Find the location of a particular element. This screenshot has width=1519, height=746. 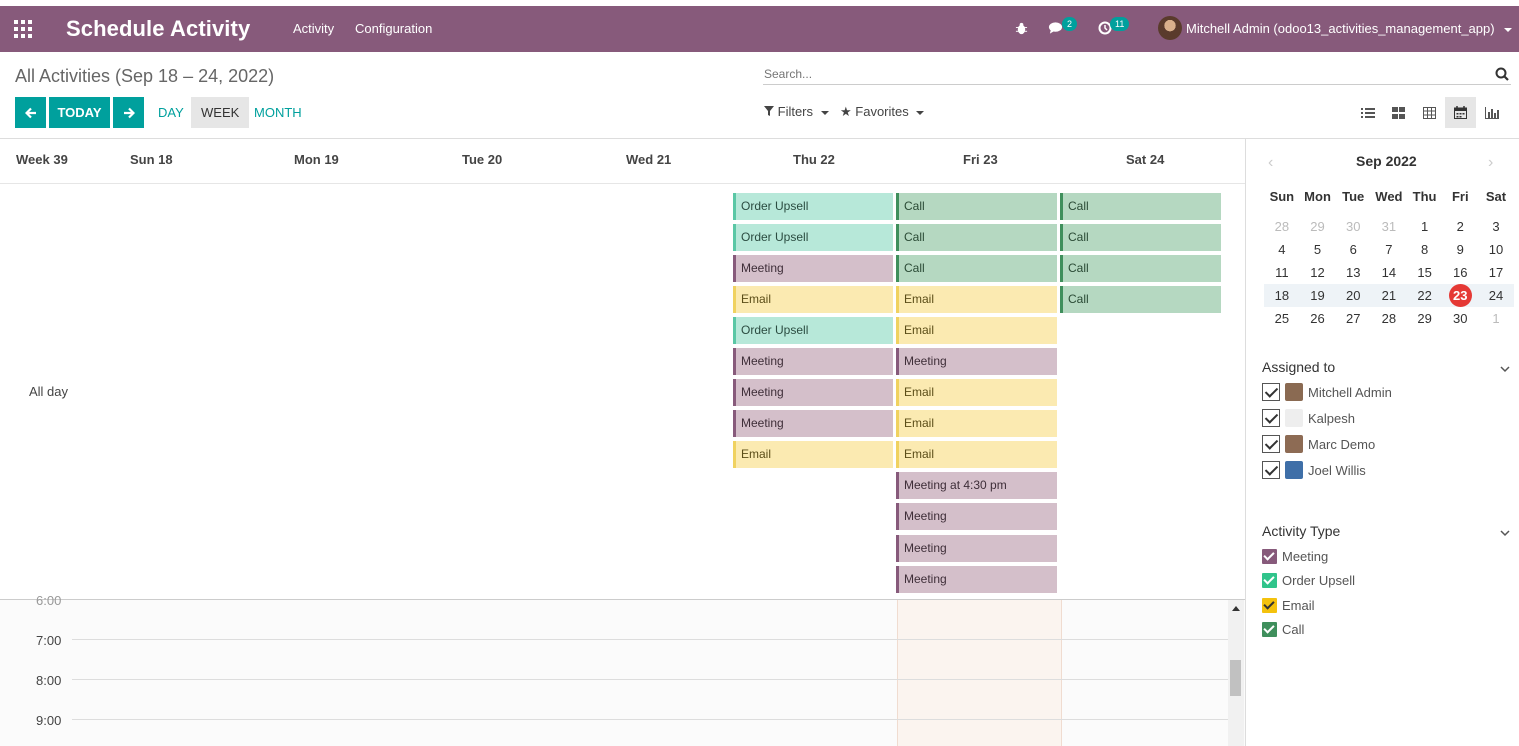

mini-day: 17 is located at coordinates (1496, 272).